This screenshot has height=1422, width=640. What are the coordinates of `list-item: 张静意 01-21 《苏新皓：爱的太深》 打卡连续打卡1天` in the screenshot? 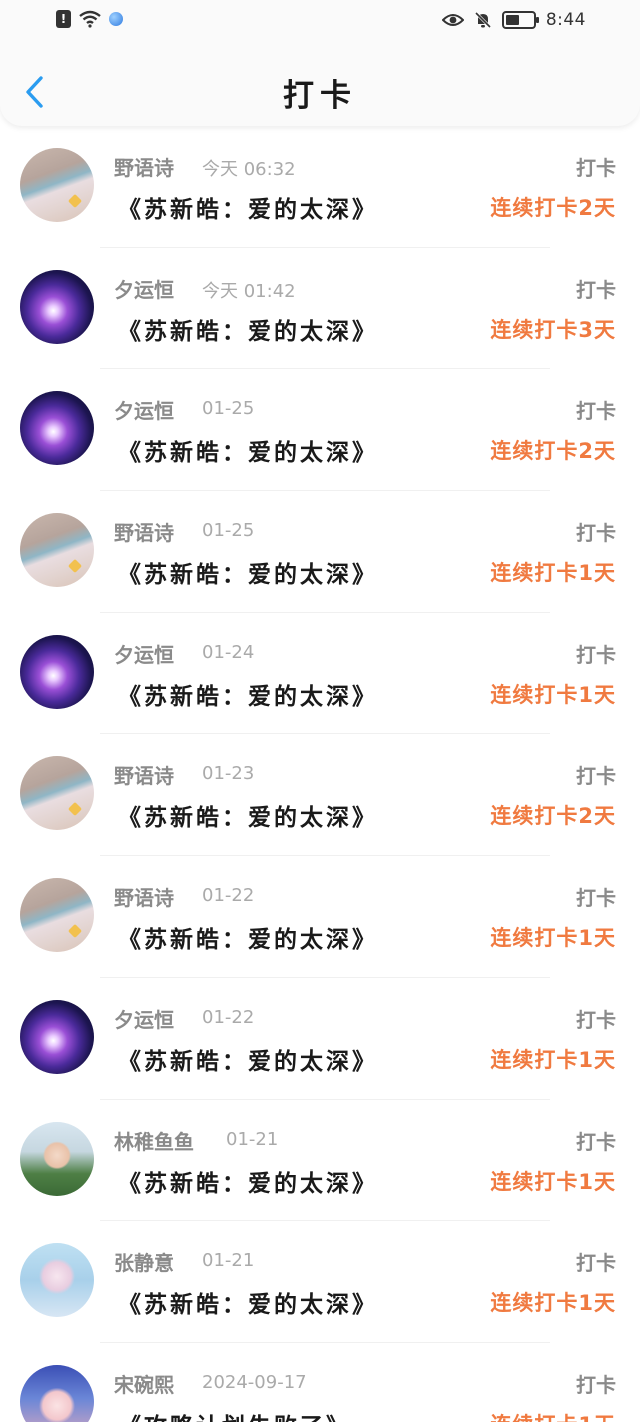 It's located at (320, 1282).